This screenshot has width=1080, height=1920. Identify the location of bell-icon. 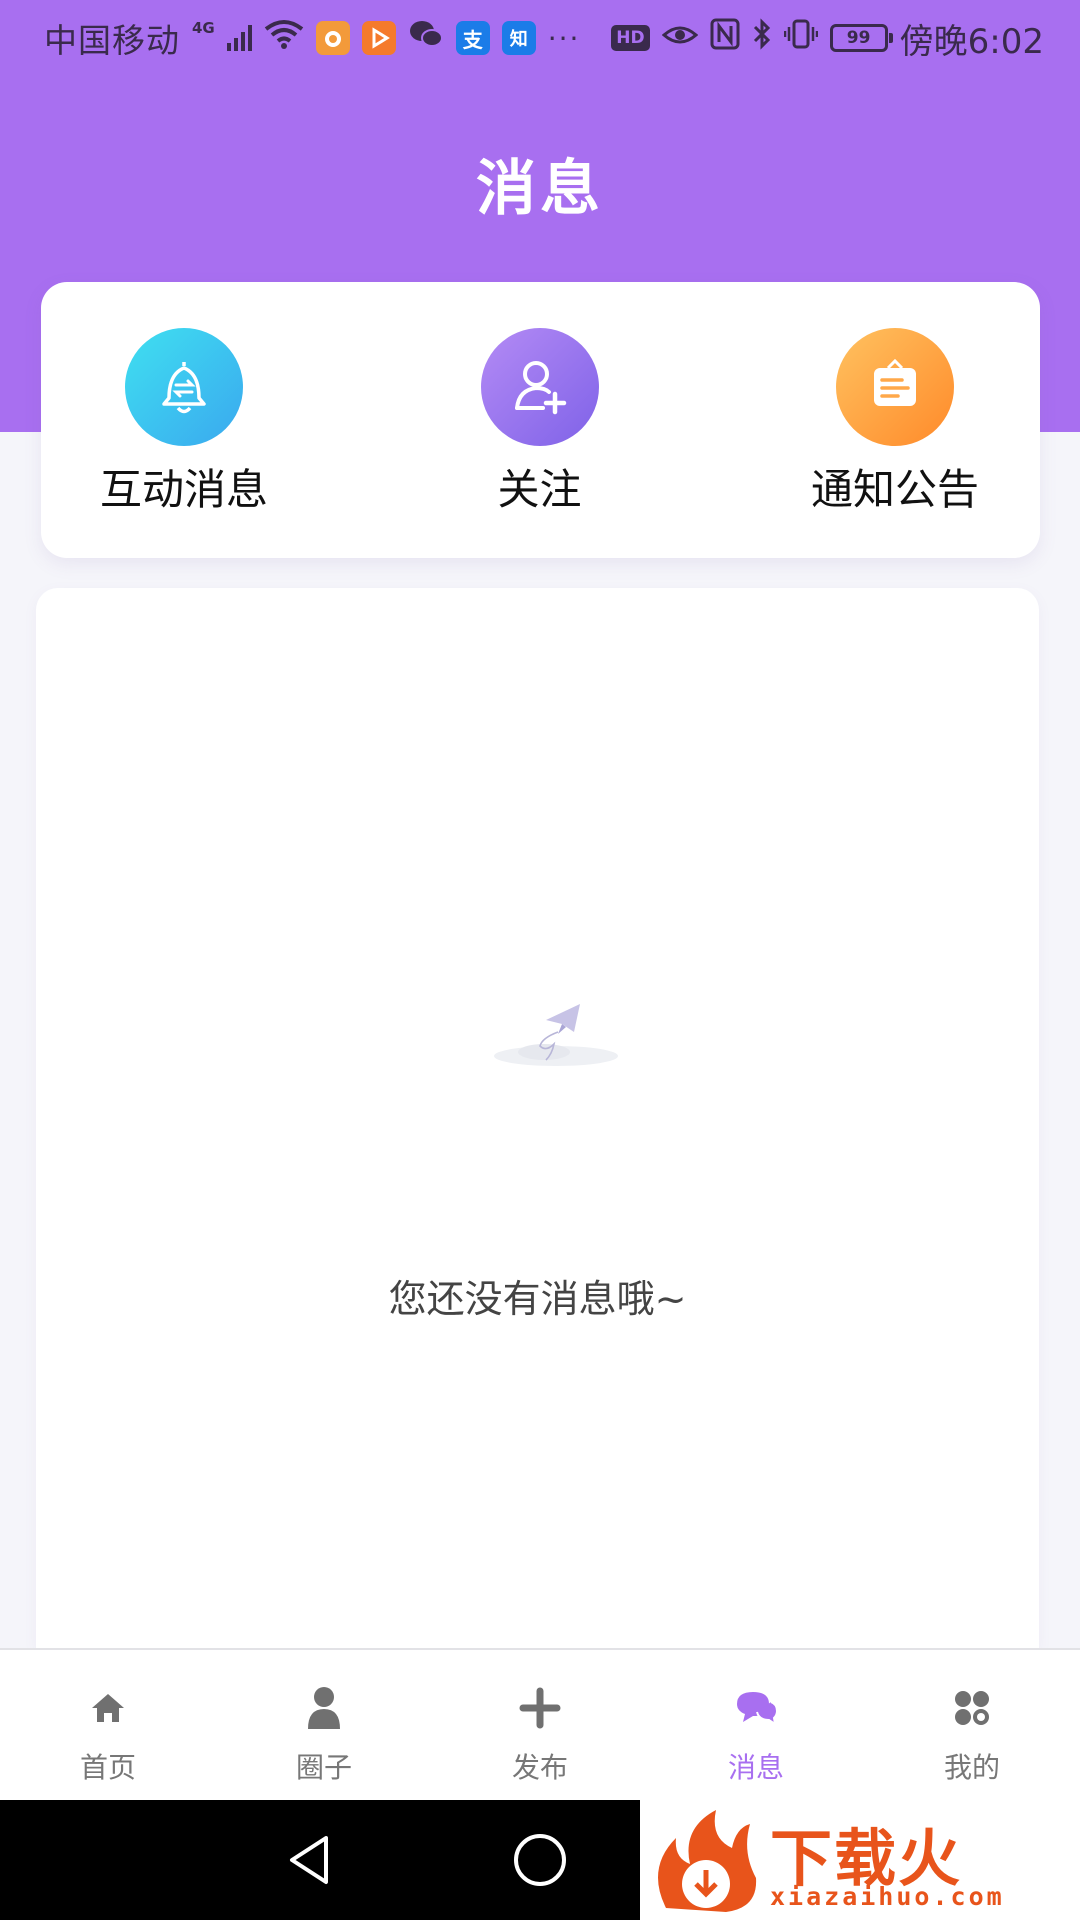
(184, 387).